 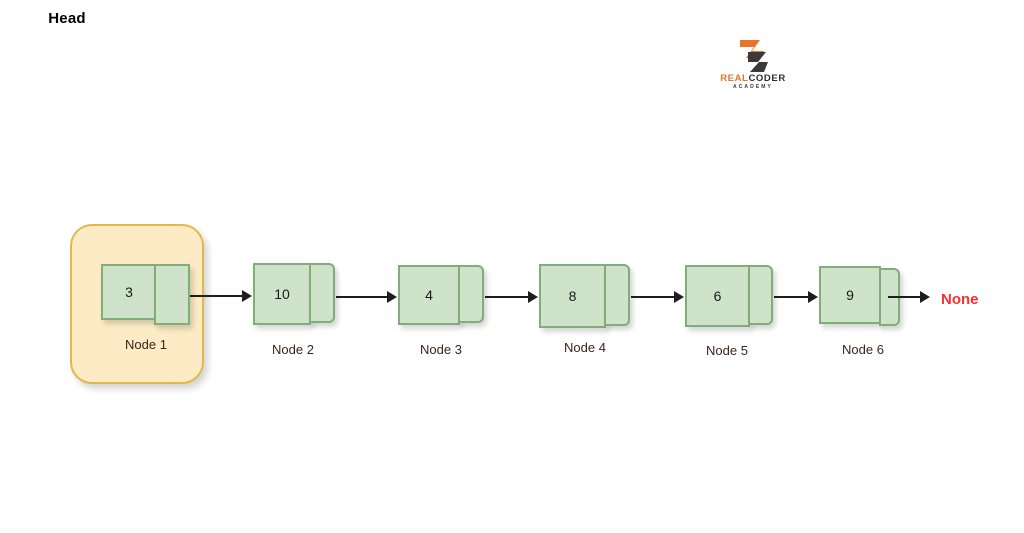 What do you see at coordinates (727, 350) in the screenshot?
I see `node-caption: Node 5` at bounding box center [727, 350].